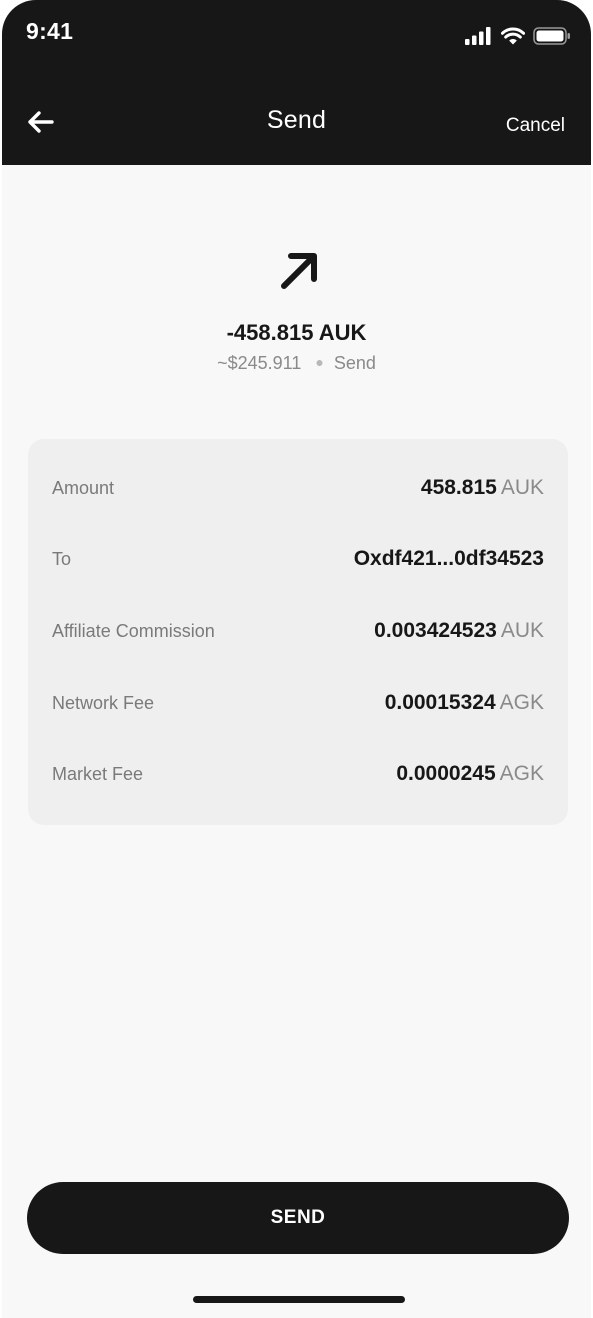 The height and width of the screenshot is (1318, 593). What do you see at coordinates (446, 773) in the screenshot?
I see `detail-value: 0.0000245` at bounding box center [446, 773].